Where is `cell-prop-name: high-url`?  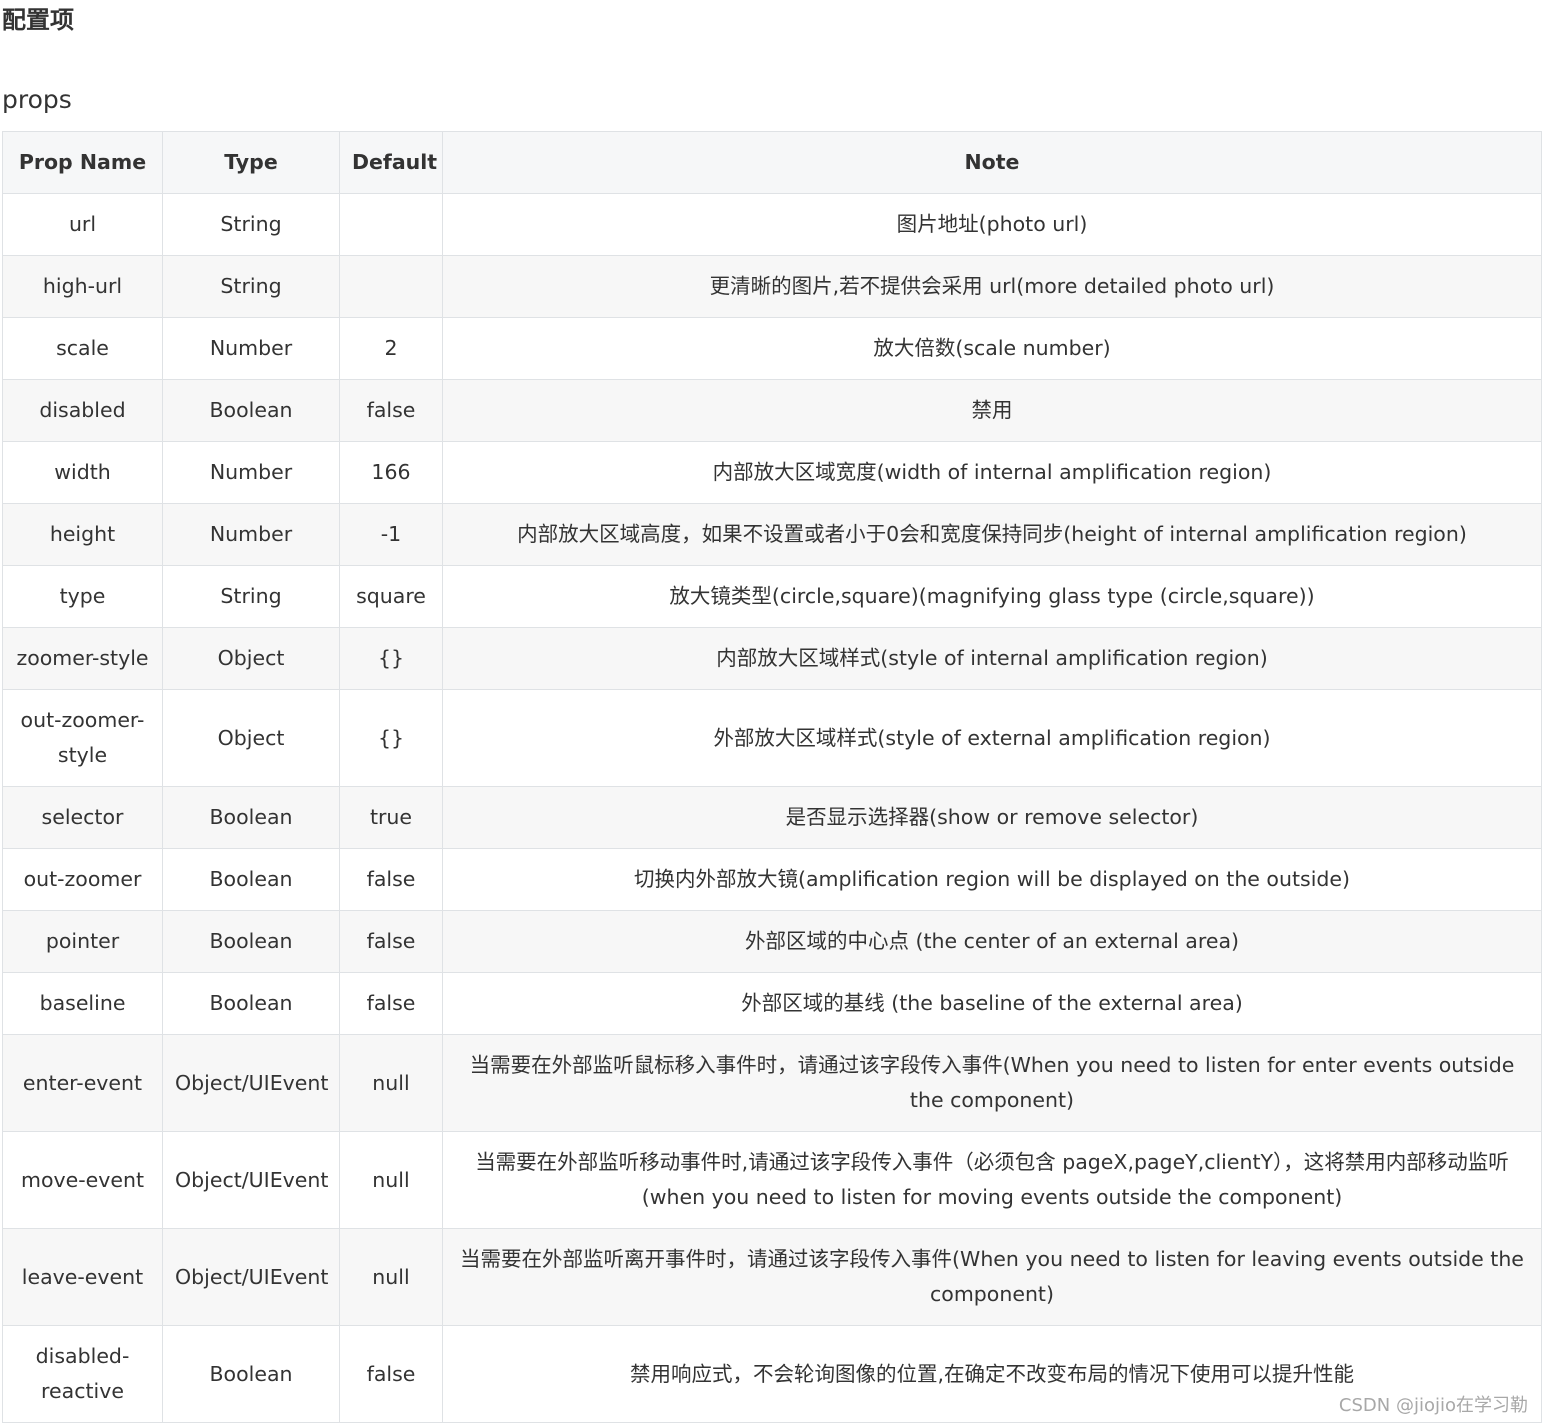 cell-prop-name: high-url is located at coordinates (82, 286).